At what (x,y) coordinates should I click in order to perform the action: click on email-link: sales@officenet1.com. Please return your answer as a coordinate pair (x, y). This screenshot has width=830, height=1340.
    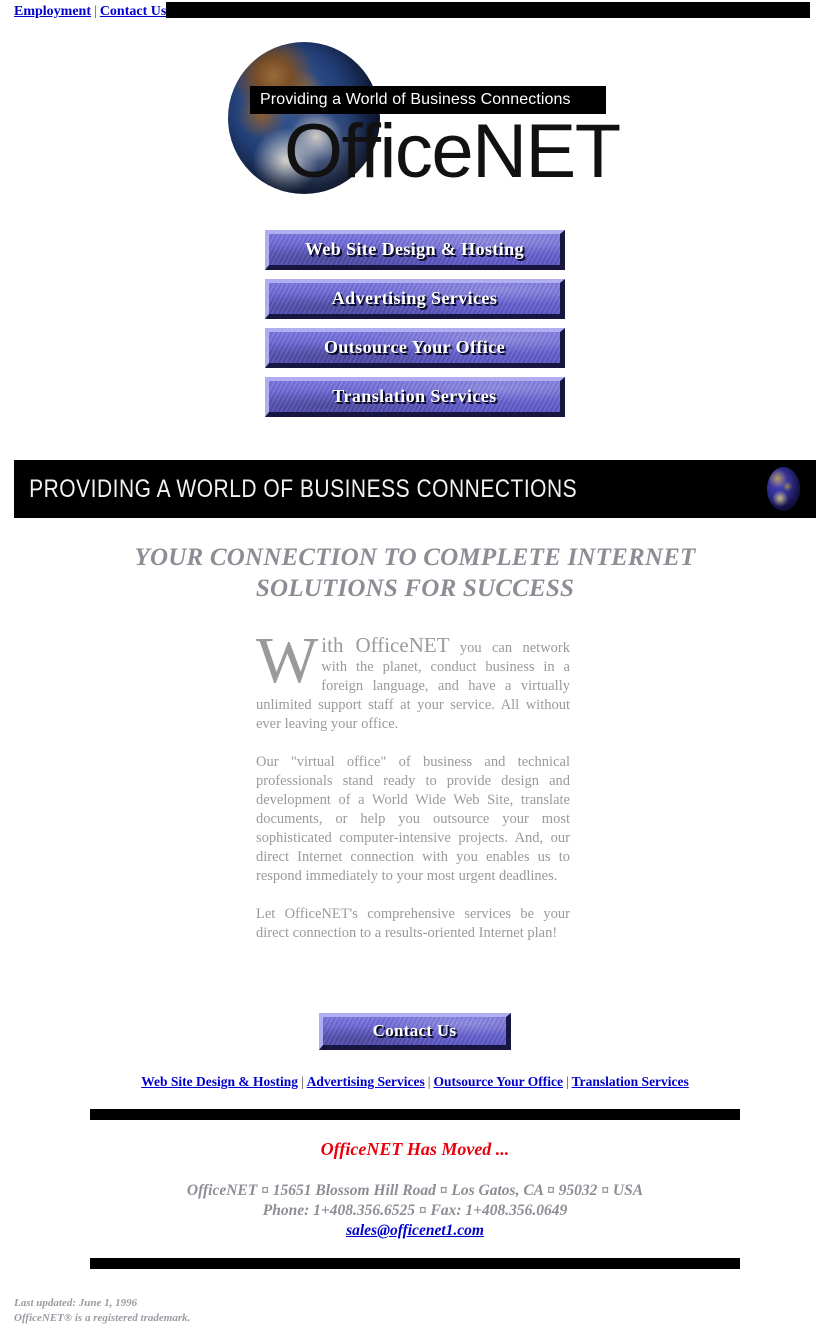
    Looking at the image, I should click on (415, 1230).